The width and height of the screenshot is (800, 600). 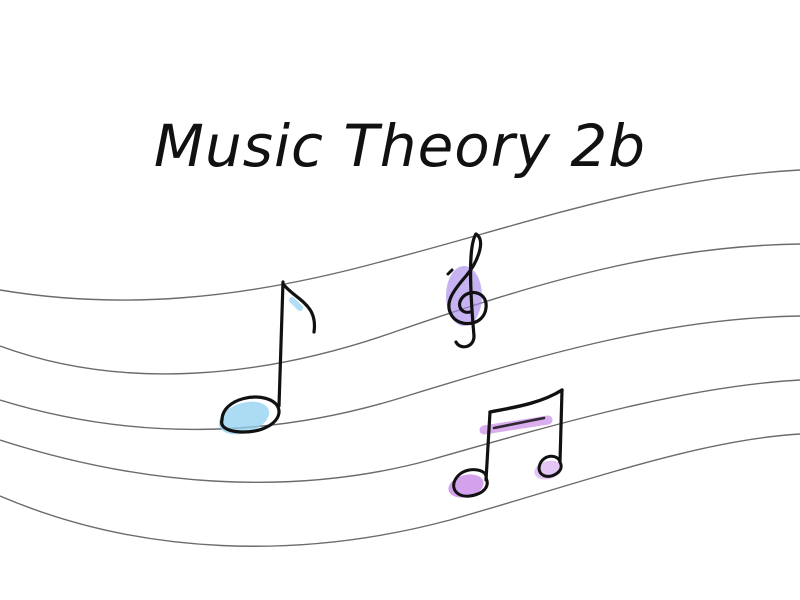 I want to click on beamed-eighth-notes-icon, so click(x=506, y=443).